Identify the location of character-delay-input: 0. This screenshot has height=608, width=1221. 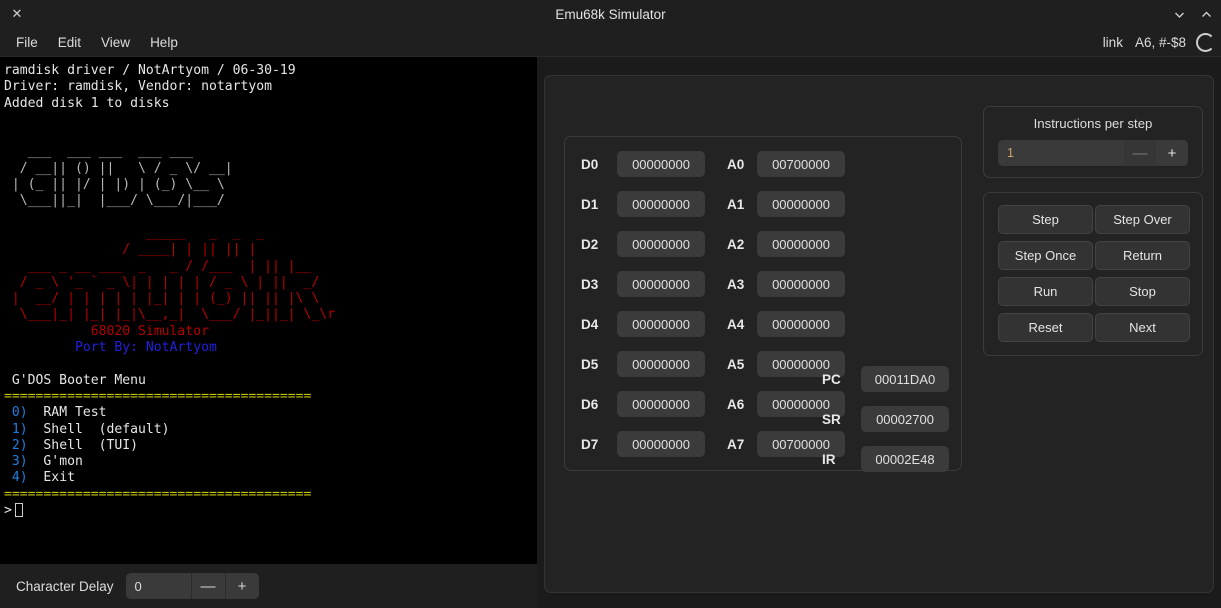
(158, 586).